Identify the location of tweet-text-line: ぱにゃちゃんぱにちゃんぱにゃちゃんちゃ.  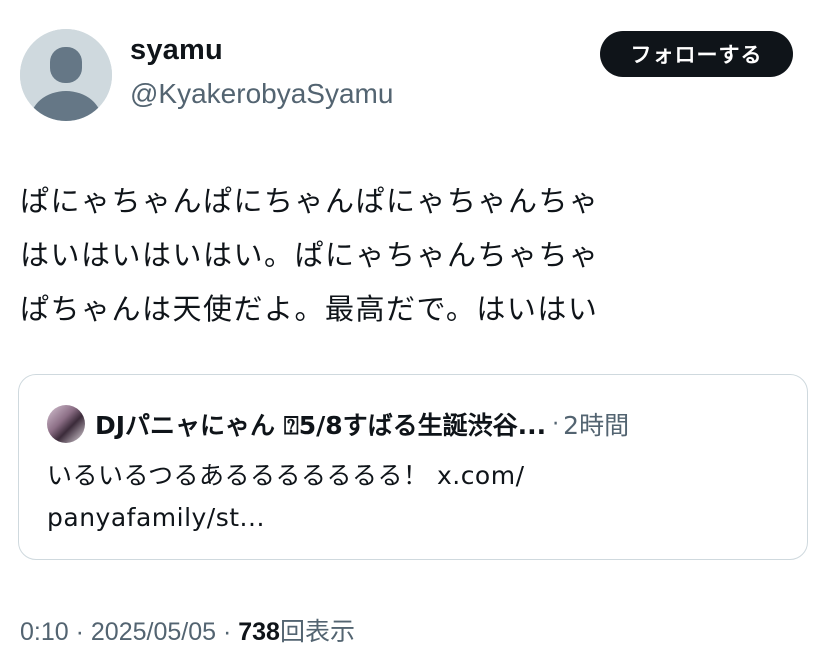
(310, 201).